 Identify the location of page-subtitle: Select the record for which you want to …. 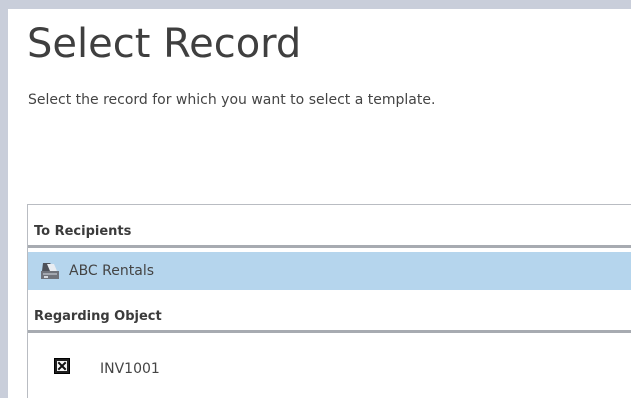
(232, 100).